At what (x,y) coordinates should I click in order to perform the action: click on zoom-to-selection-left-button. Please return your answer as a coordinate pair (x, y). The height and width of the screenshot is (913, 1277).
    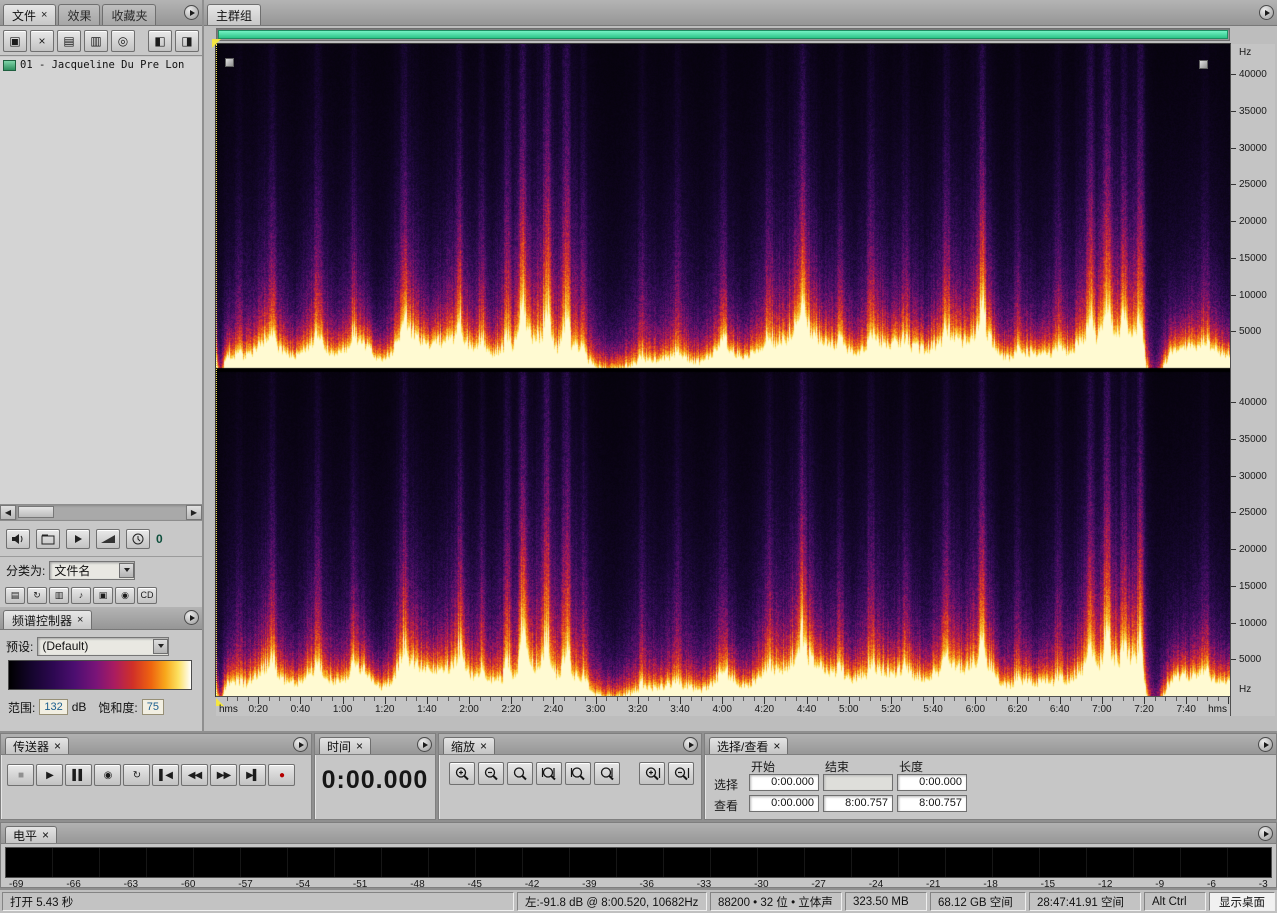
    Looking at the image, I should click on (578, 773).